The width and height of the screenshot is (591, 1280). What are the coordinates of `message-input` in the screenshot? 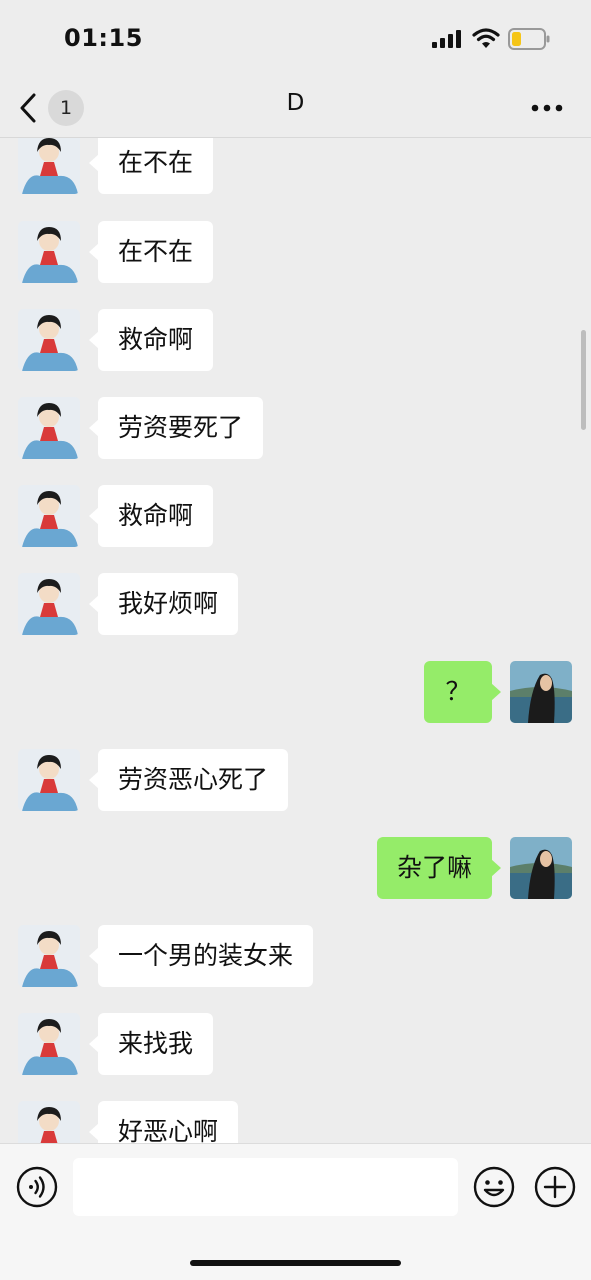 It's located at (265, 1187).